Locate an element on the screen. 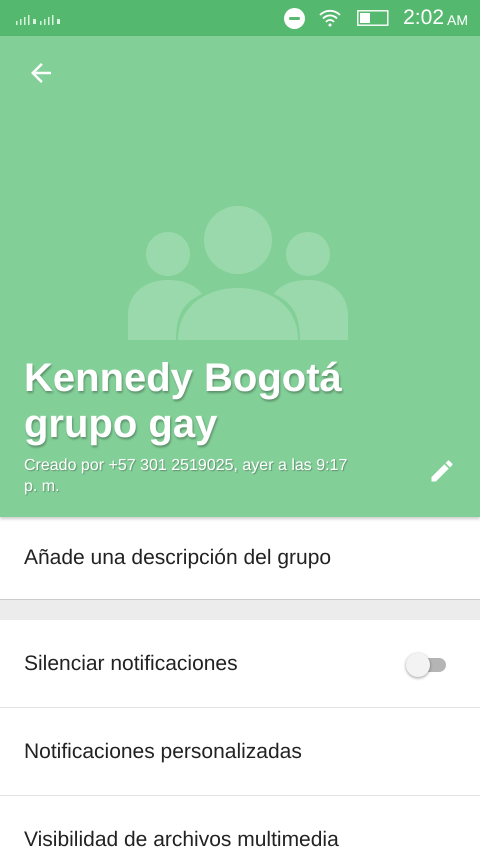  setting-label: Visibilidad de archivos multimedia is located at coordinates (182, 840).